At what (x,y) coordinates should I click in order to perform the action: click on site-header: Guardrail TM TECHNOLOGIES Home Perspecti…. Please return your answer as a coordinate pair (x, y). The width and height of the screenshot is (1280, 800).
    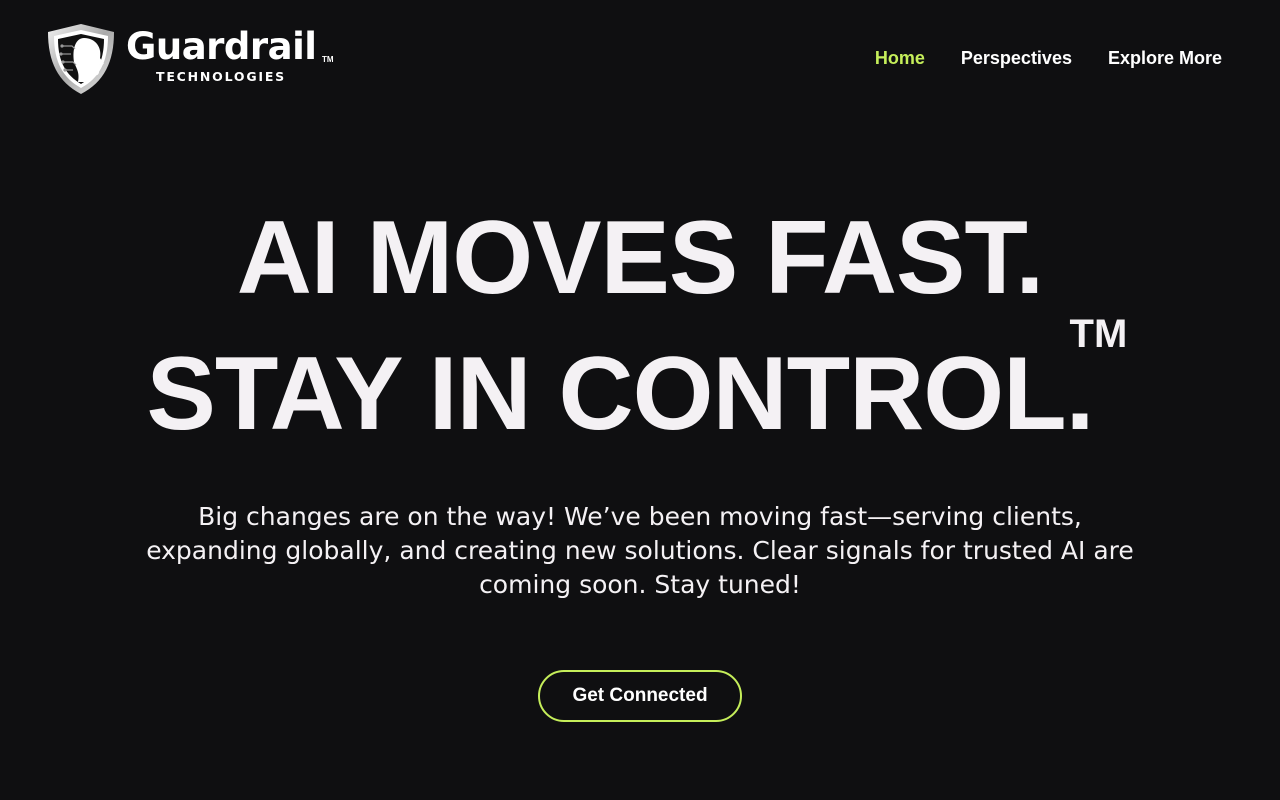
    Looking at the image, I should click on (640, 59).